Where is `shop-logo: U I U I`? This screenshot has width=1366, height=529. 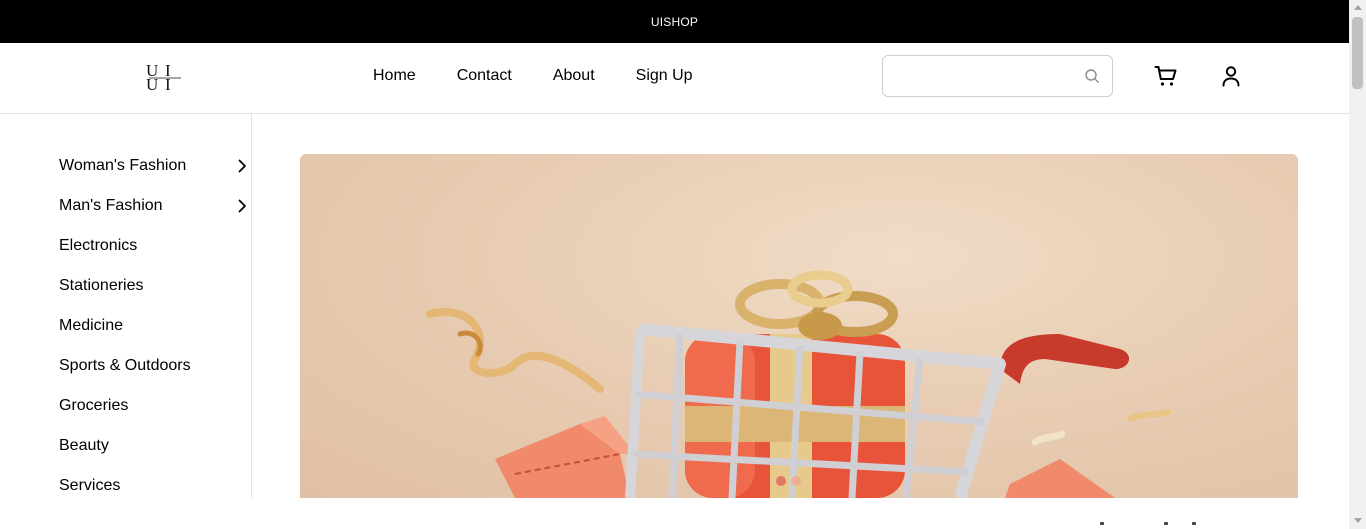
shop-logo: U I U I is located at coordinates (165, 77).